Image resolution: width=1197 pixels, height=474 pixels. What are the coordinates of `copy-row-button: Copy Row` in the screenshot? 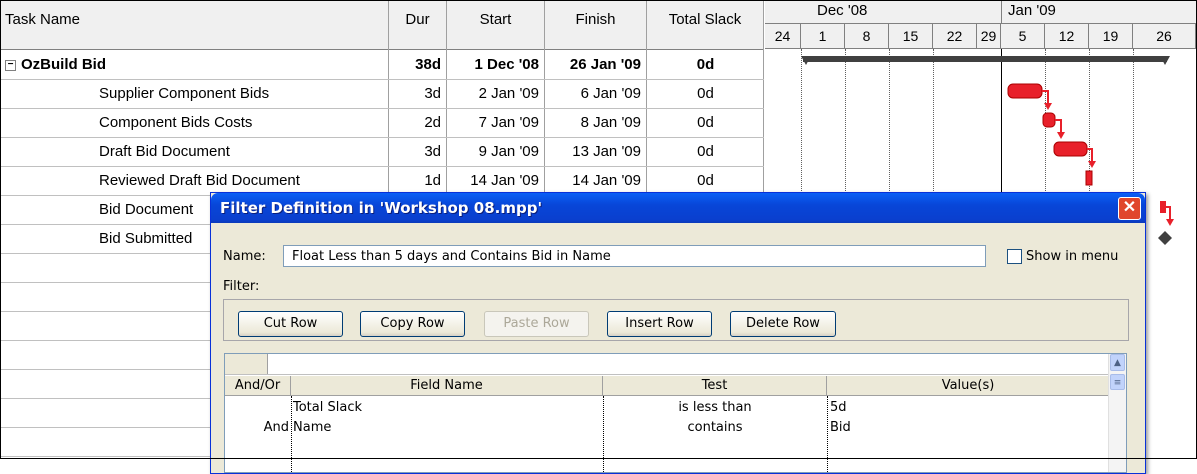 It's located at (412, 324).